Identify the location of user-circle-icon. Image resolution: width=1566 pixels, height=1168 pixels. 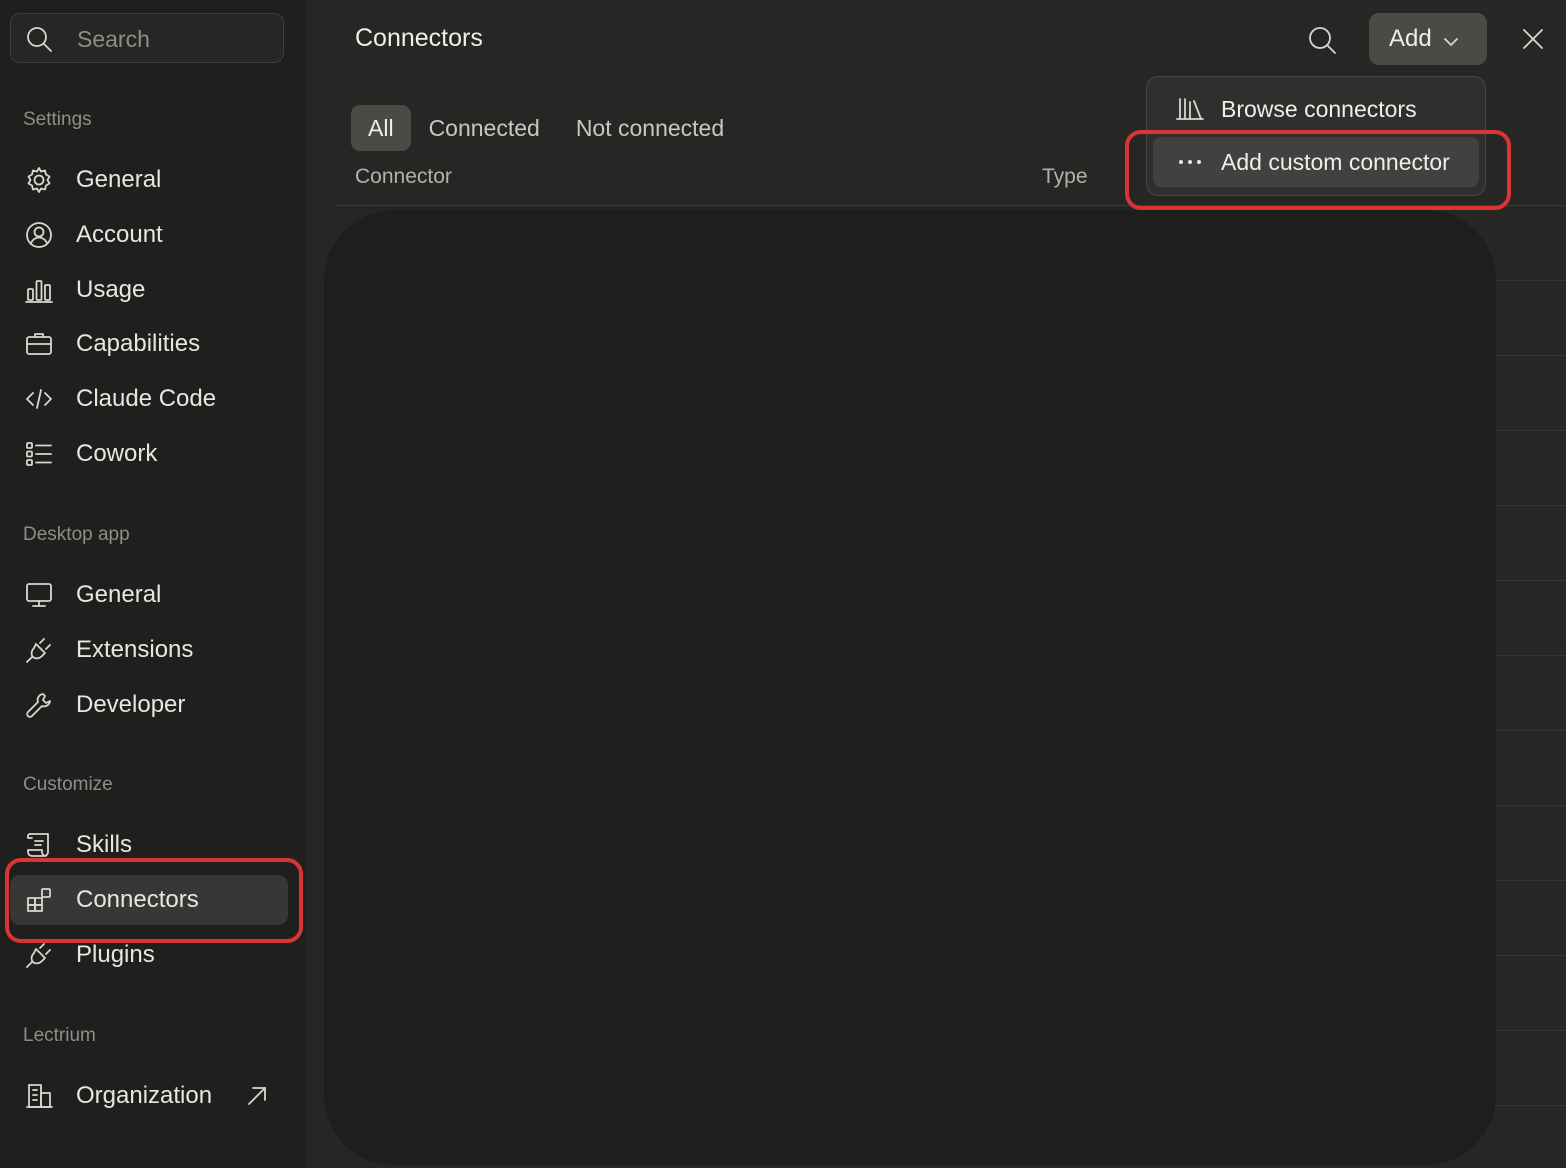
(39, 235).